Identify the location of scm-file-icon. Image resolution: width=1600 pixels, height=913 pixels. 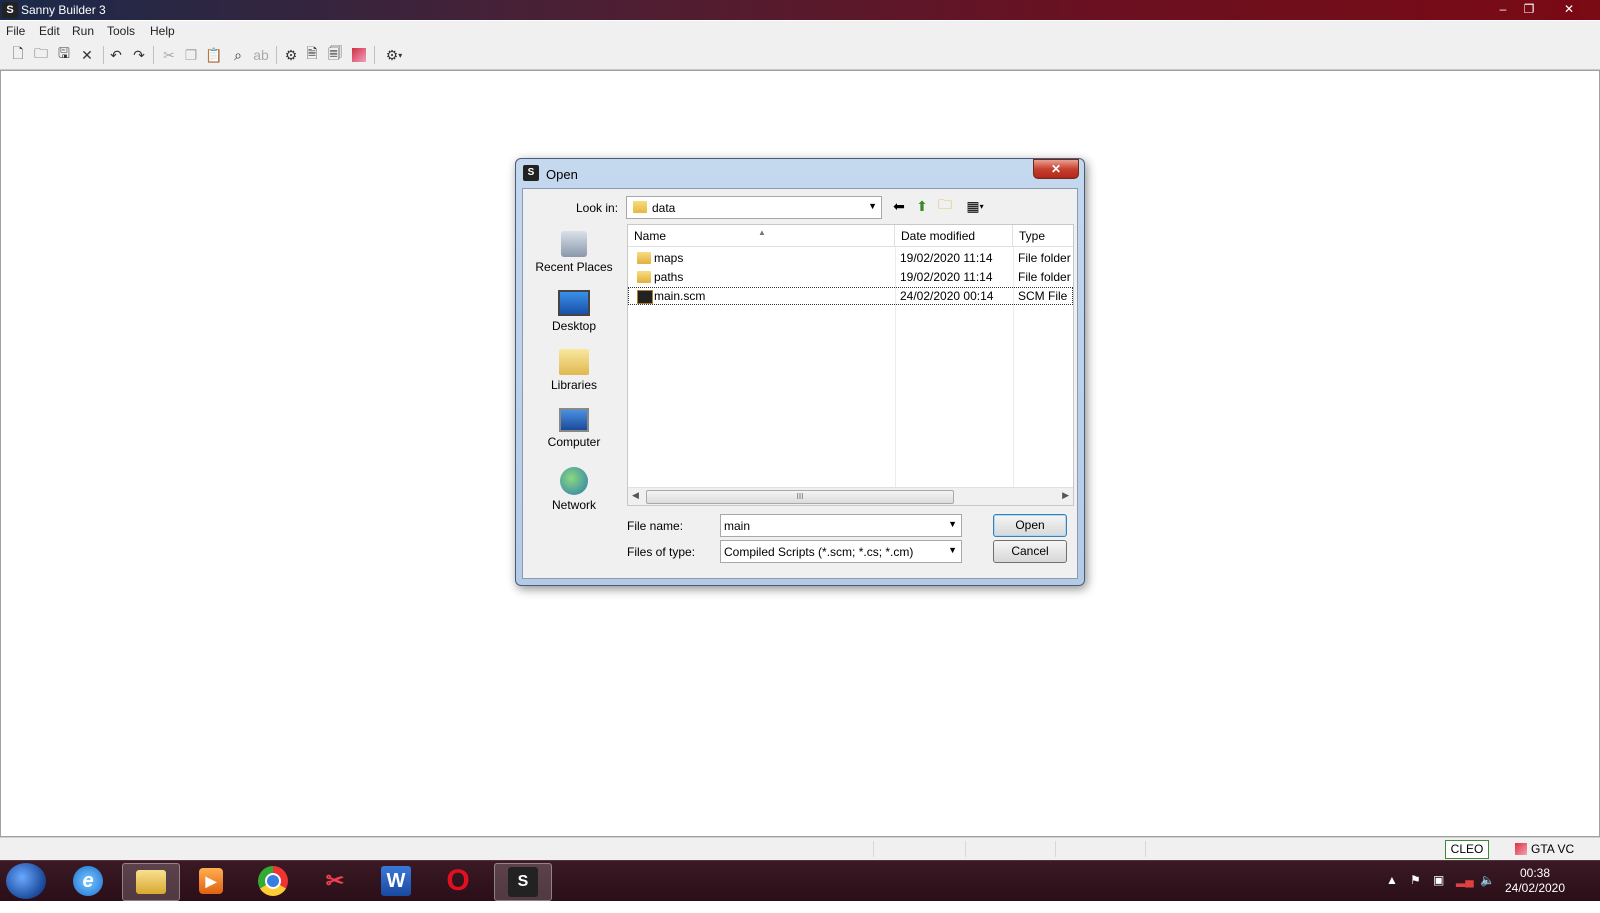
(645, 297).